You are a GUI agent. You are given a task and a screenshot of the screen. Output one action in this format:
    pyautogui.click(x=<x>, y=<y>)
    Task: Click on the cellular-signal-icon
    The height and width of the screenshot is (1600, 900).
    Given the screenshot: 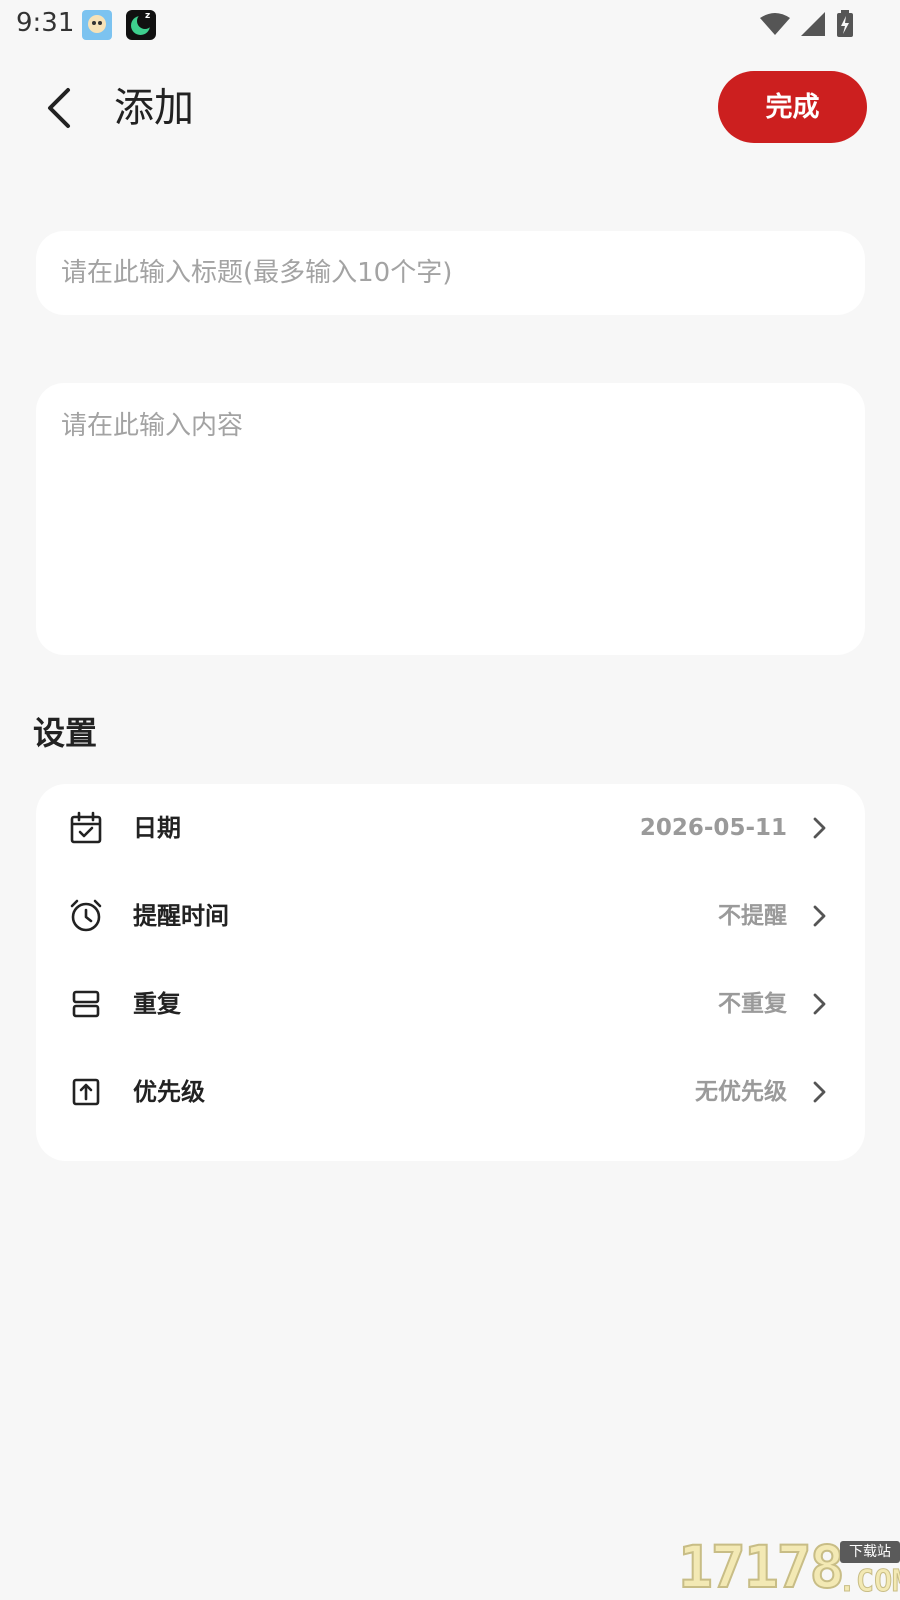 What is the action you would take?
    pyautogui.click(x=813, y=24)
    